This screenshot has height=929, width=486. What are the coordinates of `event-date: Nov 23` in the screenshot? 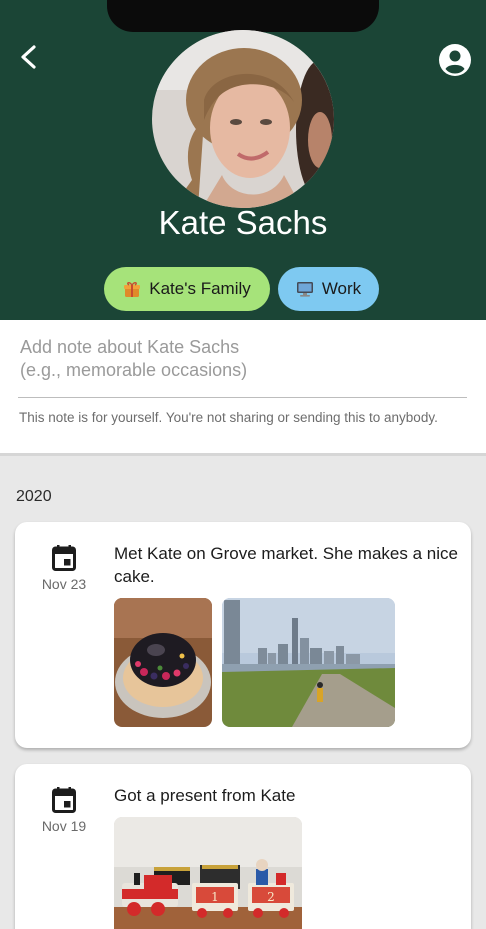 It's located at (64, 584).